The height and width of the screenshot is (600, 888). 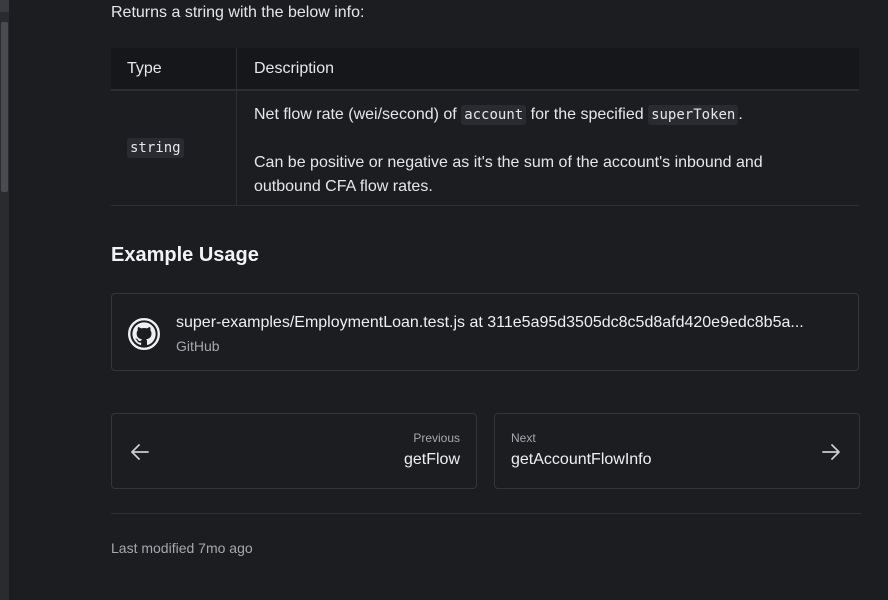 What do you see at coordinates (693, 115) in the screenshot?
I see `supertoken-code: superToken` at bounding box center [693, 115].